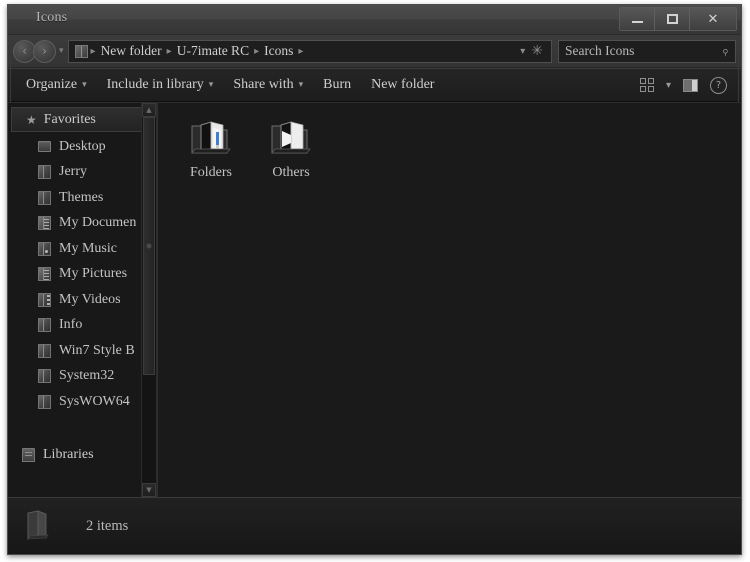  I want to click on toolbar-button-burn: Burn, so click(337, 85).